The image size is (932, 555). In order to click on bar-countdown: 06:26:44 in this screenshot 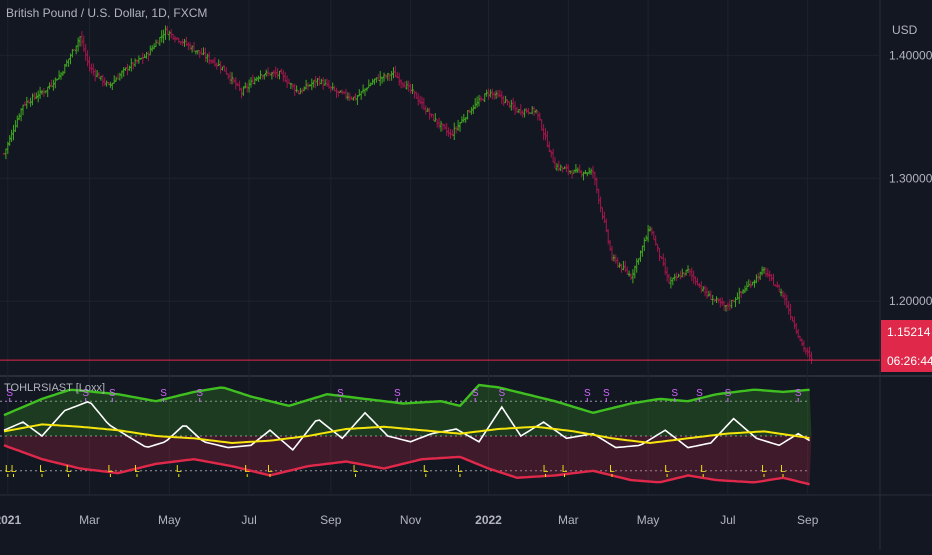, I will do `click(909, 361)`.